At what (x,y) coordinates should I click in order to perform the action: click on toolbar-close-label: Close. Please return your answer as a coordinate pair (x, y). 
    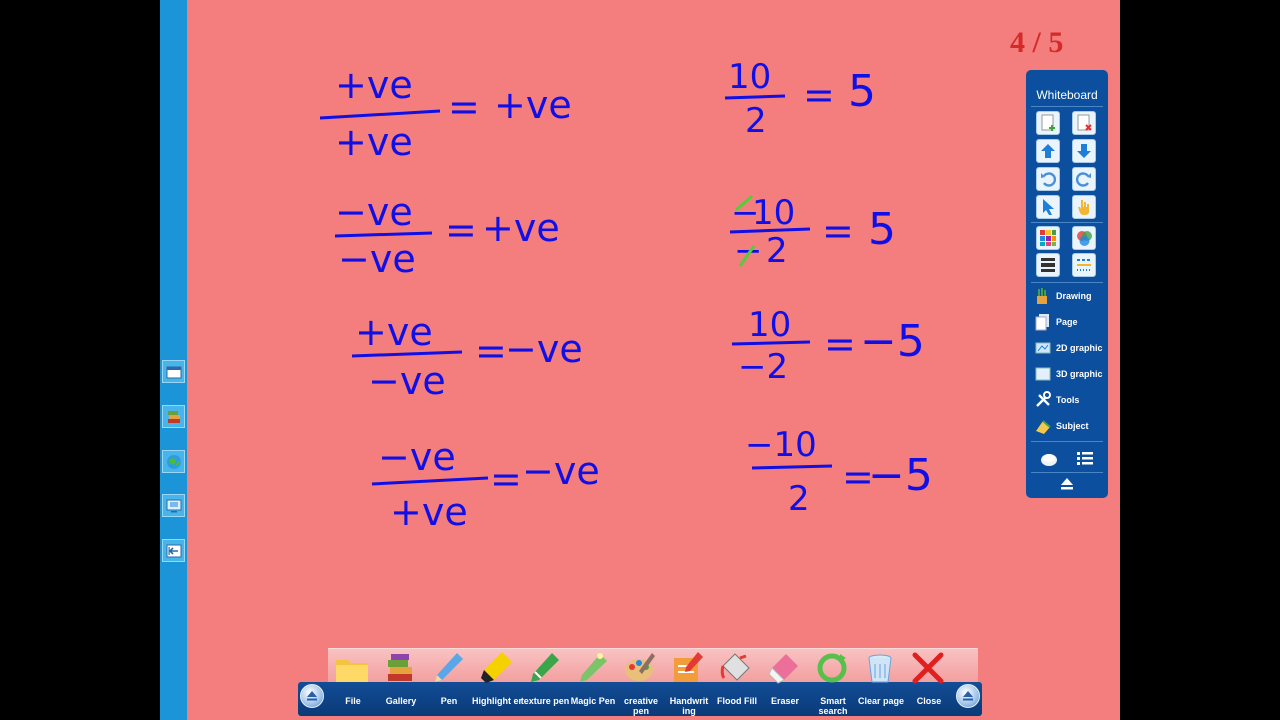
    Looking at the image, I should click on (929, 701).